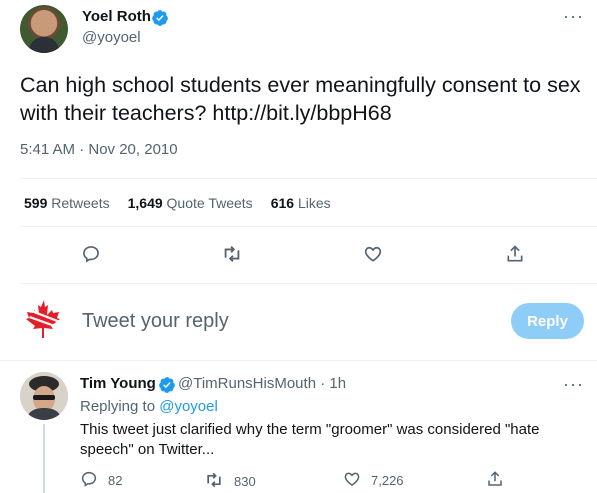 The height and width of the screenshot is (493, 597). What do you see at coordinates (262, 383) in the screenshot?
I see `reply-author-handle: @TimRunsHisMouth · 1h` at bounding box center [262, 383].